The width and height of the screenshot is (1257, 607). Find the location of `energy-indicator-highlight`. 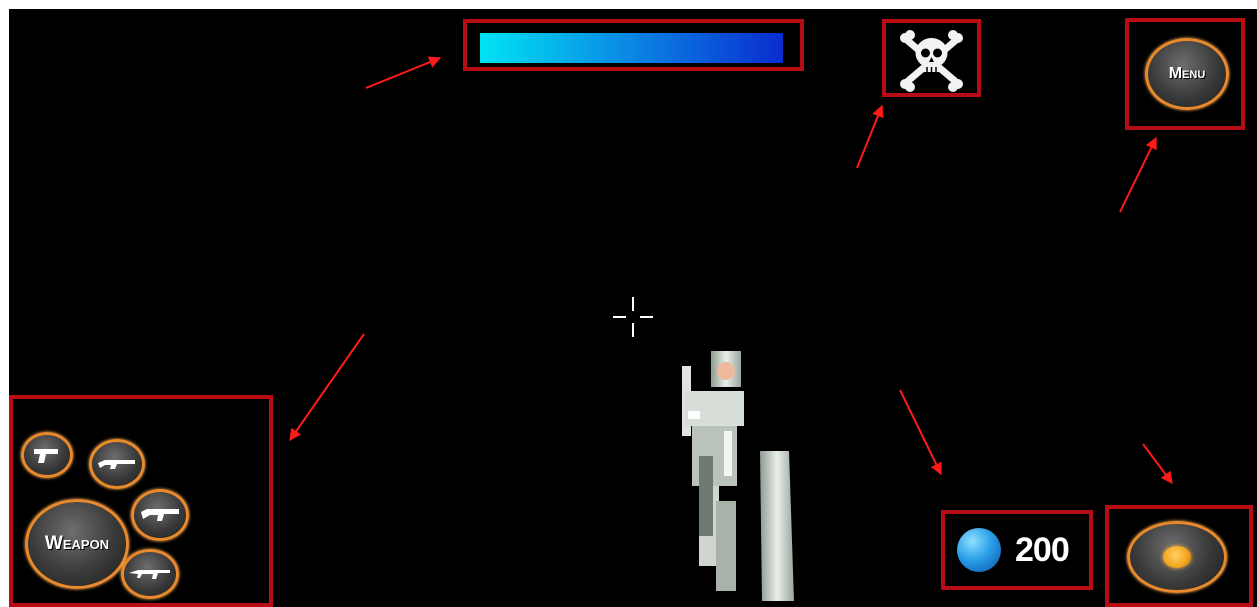

energy-indicator-highlight is located at coordinates (633, 45).